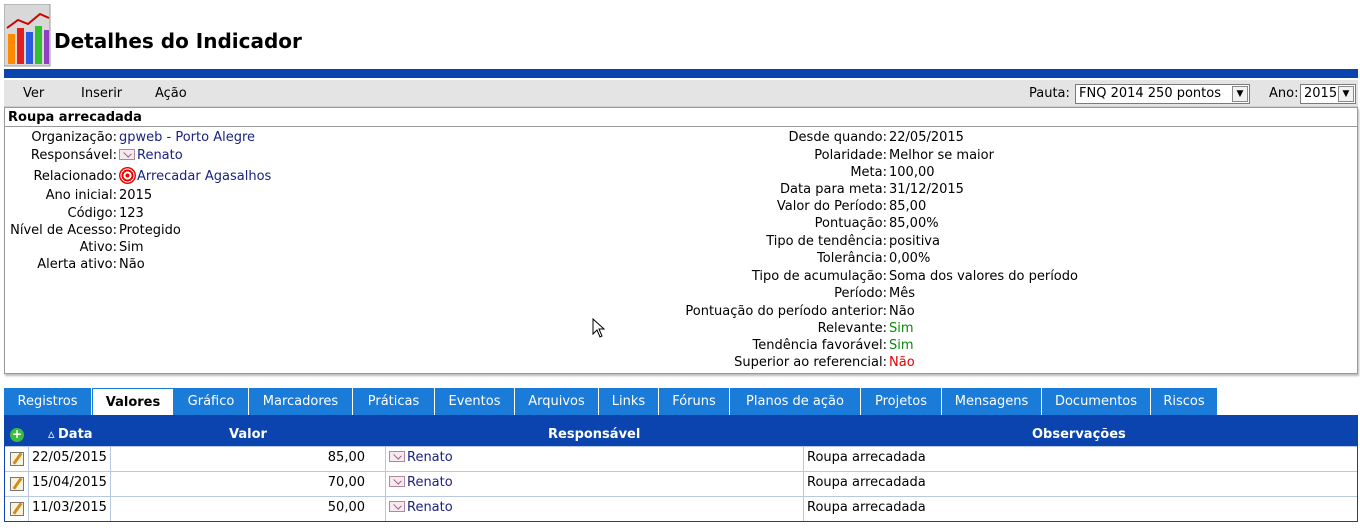 This screenshot has height=532, width=1360. I want to click on mouse-cursor-icon, so click(599, 328).